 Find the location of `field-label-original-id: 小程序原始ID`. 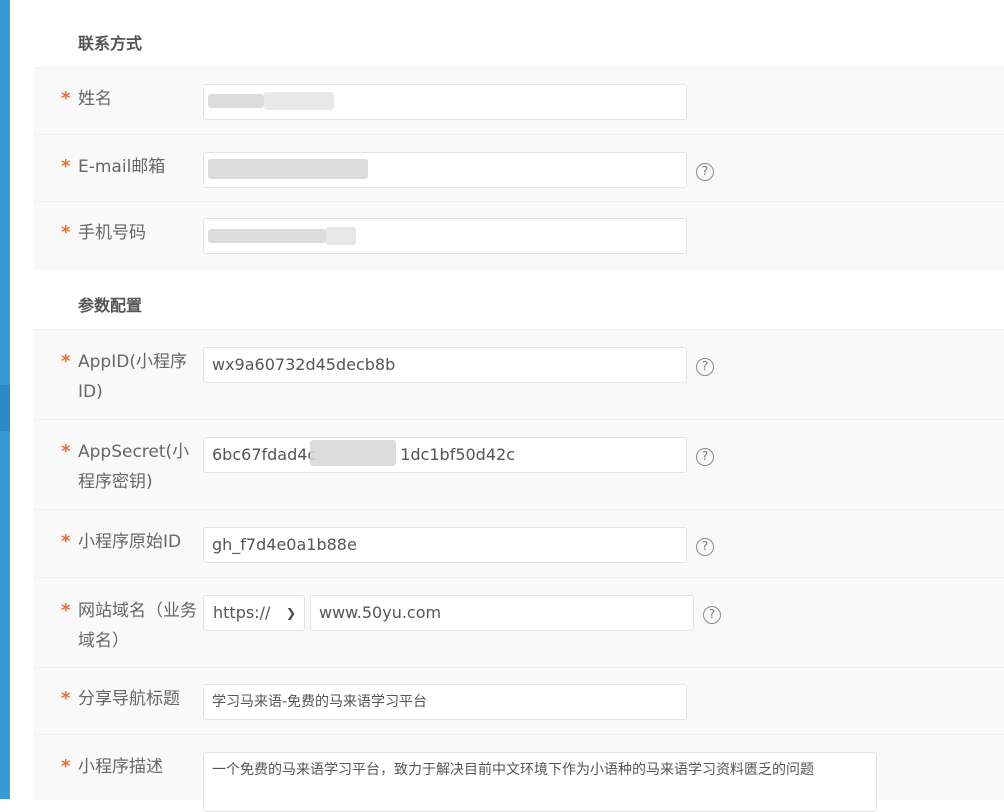

field-label-original-id: 小程序原始ID is located at coordinates (130, 542).